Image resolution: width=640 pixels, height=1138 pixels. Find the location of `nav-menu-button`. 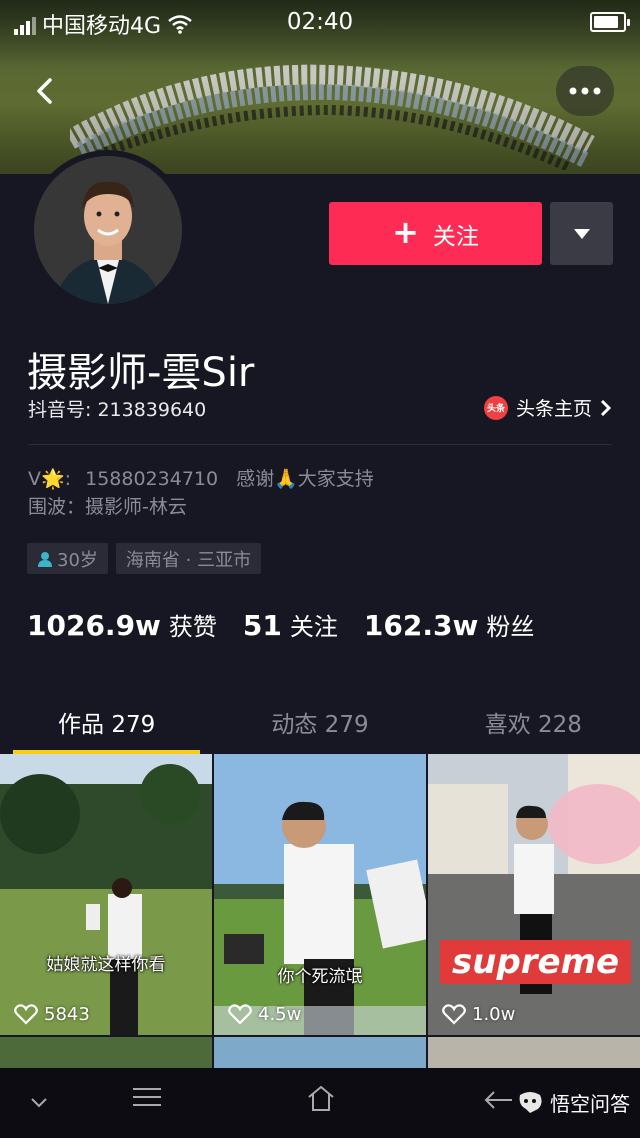

nav-menu-button is located at coordinates (147, 1099).